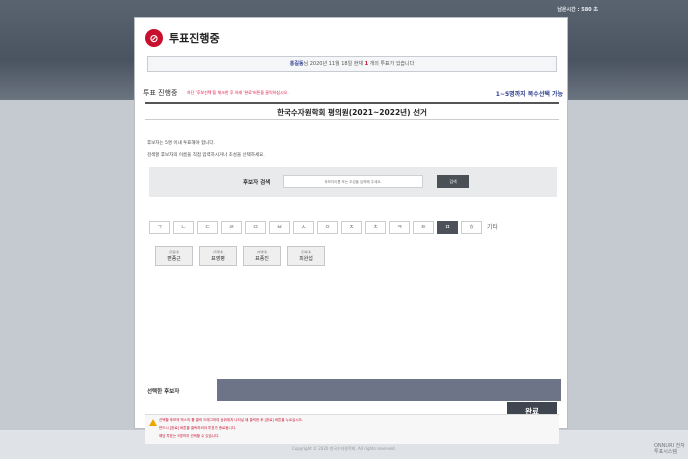 The width and height of the screenshot is (688, 459). What do you see at coordinates (279, 227) in the screenshot?
I see `consonant-button: ㅂ` at bounding box center [279, 227].